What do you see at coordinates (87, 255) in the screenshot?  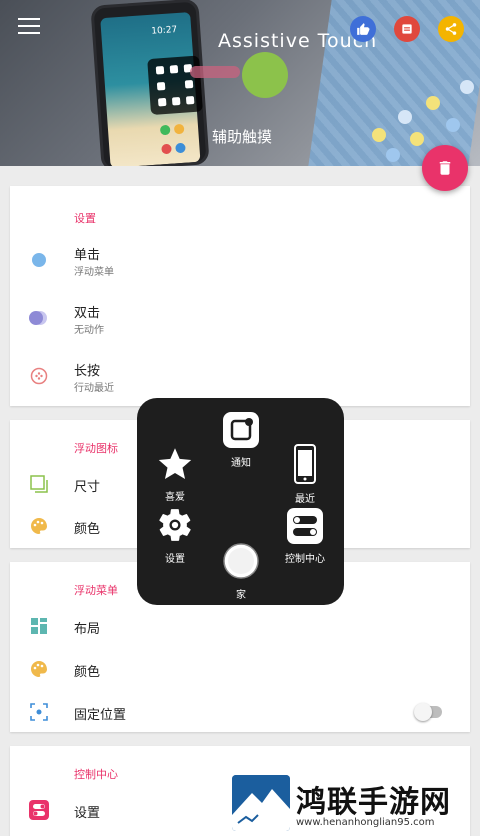 I see `row-label: 单击` at bounding box center [87, 255].